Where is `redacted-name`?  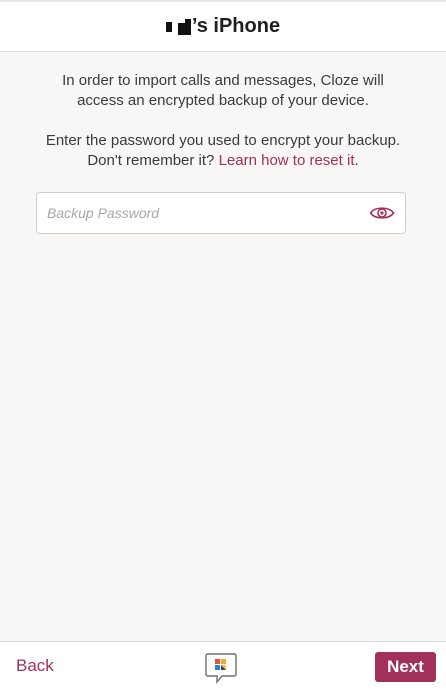
redacted-name is located at coordinates (178, 26).